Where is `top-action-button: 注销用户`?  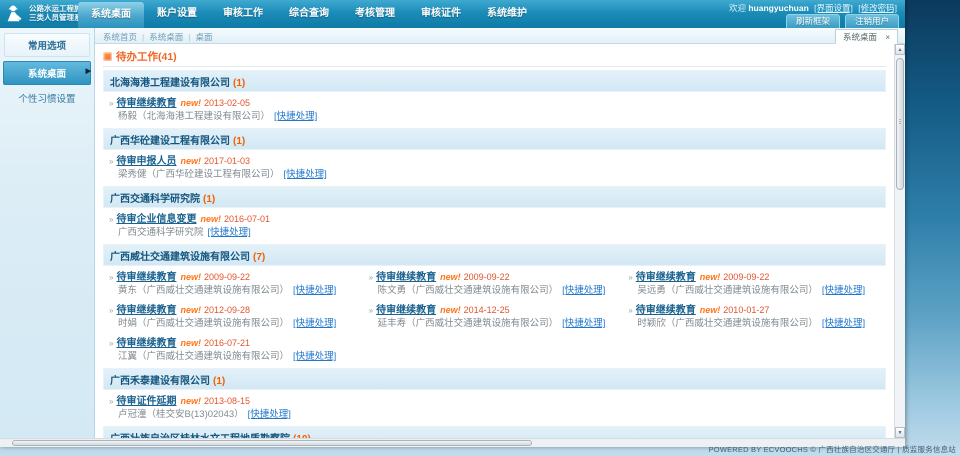
top-action-button: 注销用户 is located at coordinates (871, 21).